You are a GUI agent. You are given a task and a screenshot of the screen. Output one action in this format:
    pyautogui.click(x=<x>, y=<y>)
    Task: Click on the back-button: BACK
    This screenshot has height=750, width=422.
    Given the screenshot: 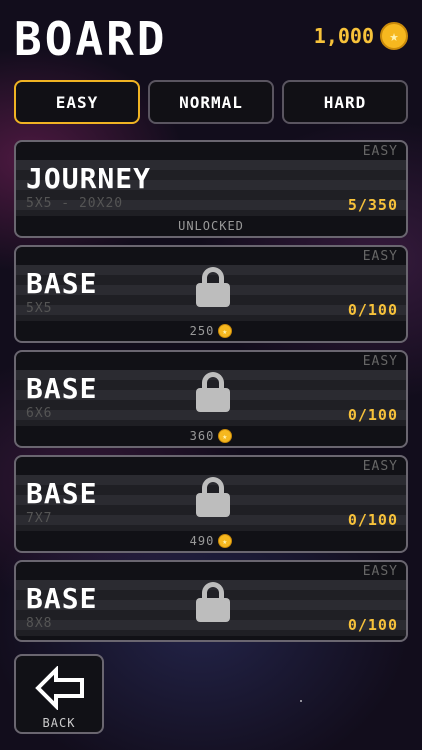 What is the action you would take?
    pyautogui.click(x=59, y=694)
    